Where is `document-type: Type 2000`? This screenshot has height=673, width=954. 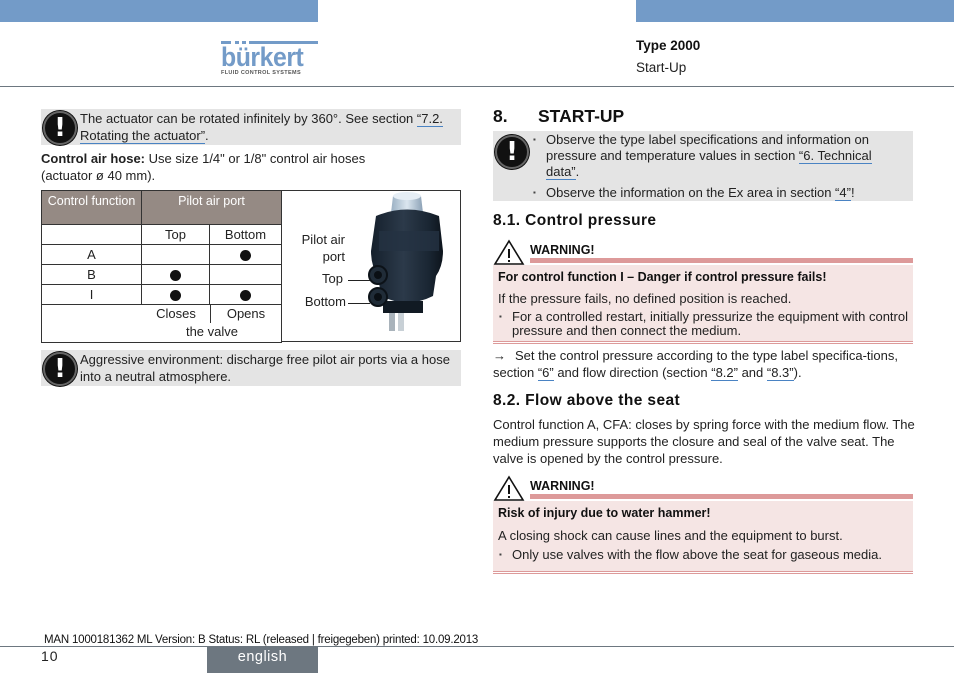
document-type: Type 2000 is located at coordinates (668, 45).